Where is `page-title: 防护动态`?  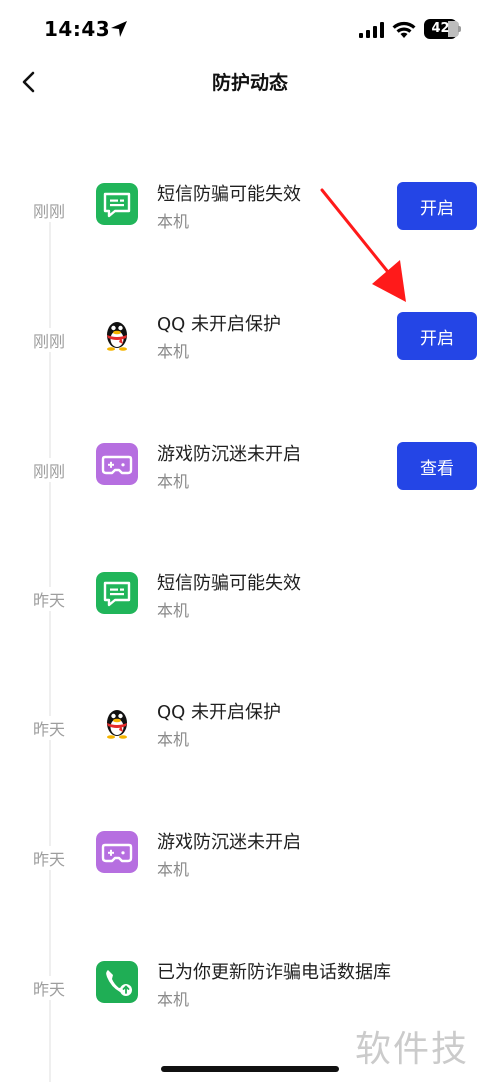
page-title: 防护动态 is located at coordinates (249, 83).